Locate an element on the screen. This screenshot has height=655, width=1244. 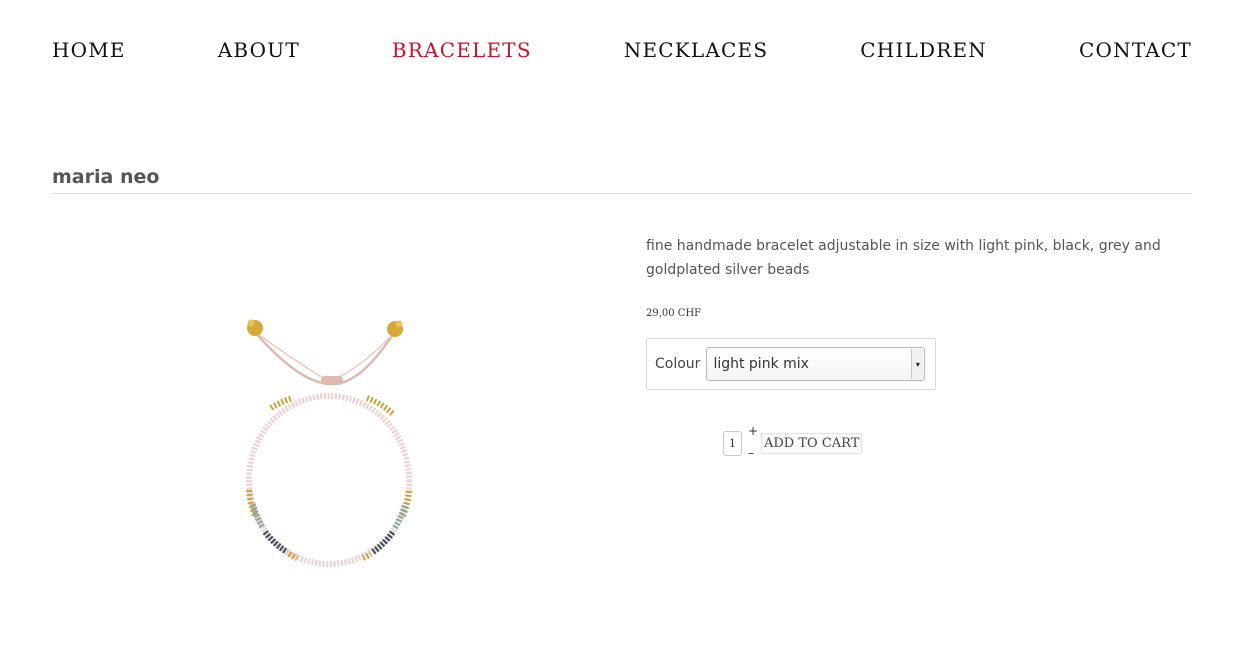
nav-children: CHILDREN is located at coordinates (923, 50).